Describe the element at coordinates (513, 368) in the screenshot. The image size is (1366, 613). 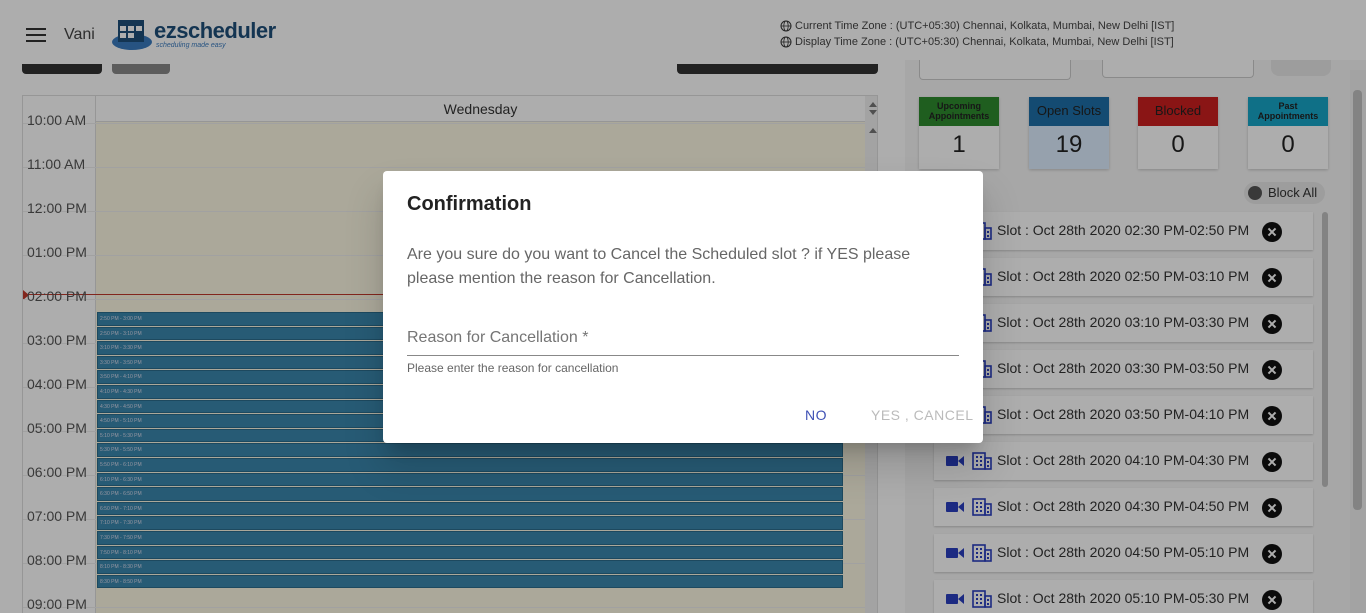
I see `reason-hint: Please enter the reason for cancellation` at that location.